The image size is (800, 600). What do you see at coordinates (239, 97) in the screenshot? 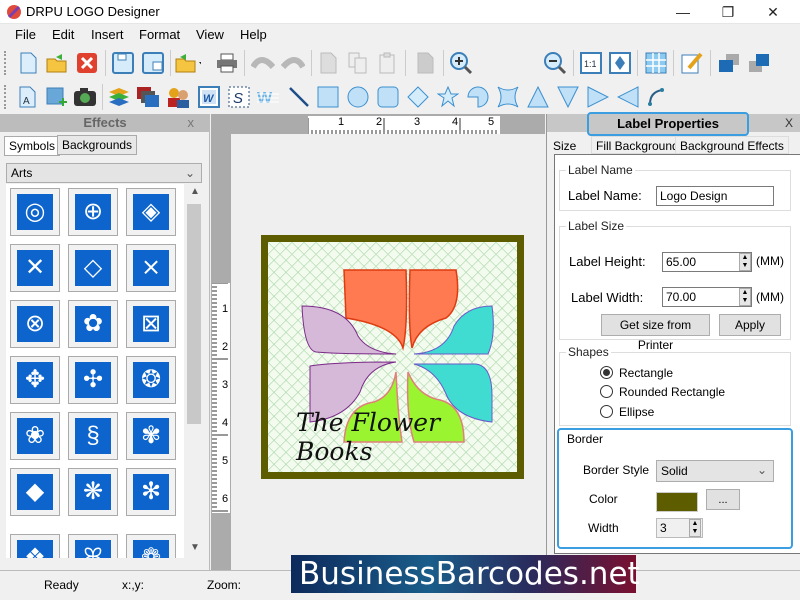
I see `signature-icon: S` at bounding box center [239, 97].